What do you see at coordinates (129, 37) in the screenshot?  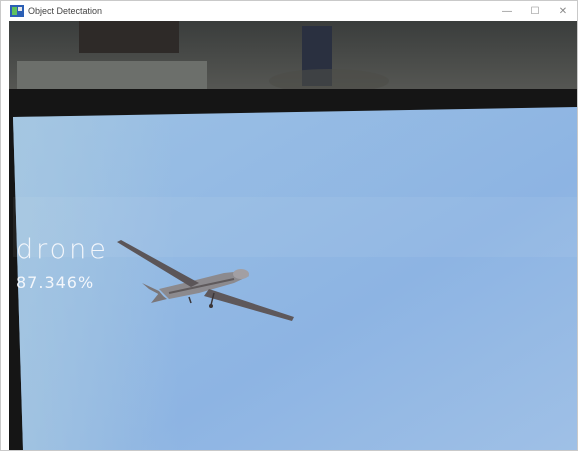 I see `wall-frame` at bounding box center [129, 37].